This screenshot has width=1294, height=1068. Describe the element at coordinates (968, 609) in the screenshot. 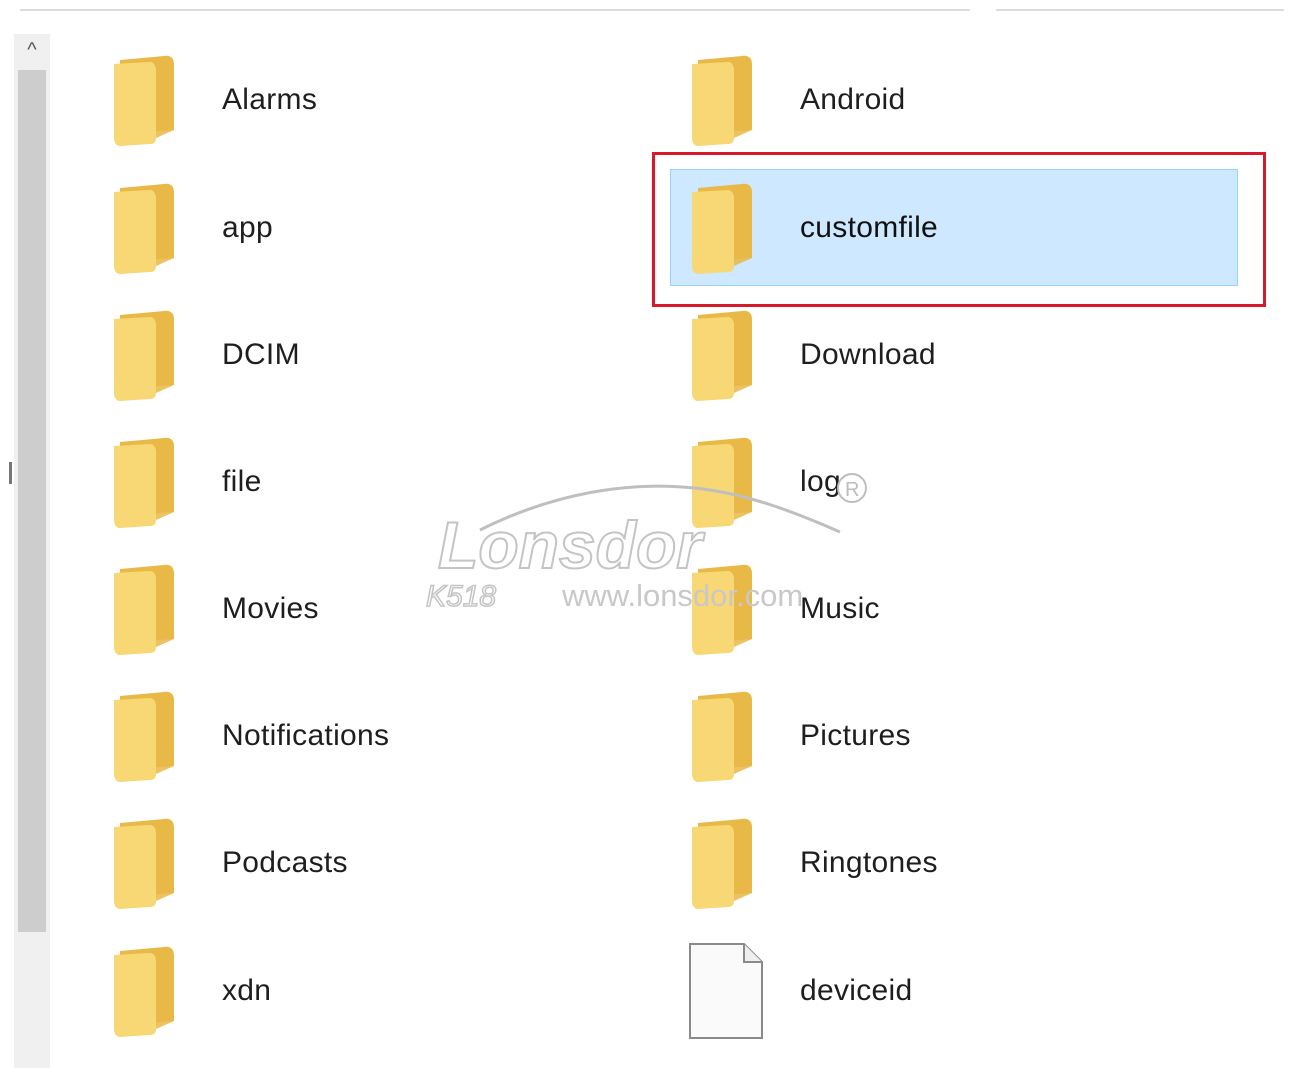

I see `folder-item-music: Music` at that location.